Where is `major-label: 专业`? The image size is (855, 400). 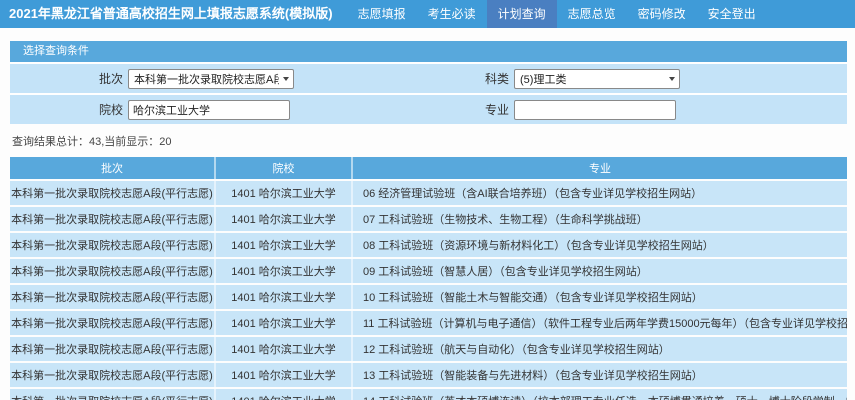 major-label: 专业 is located at coordinates (496, 110).